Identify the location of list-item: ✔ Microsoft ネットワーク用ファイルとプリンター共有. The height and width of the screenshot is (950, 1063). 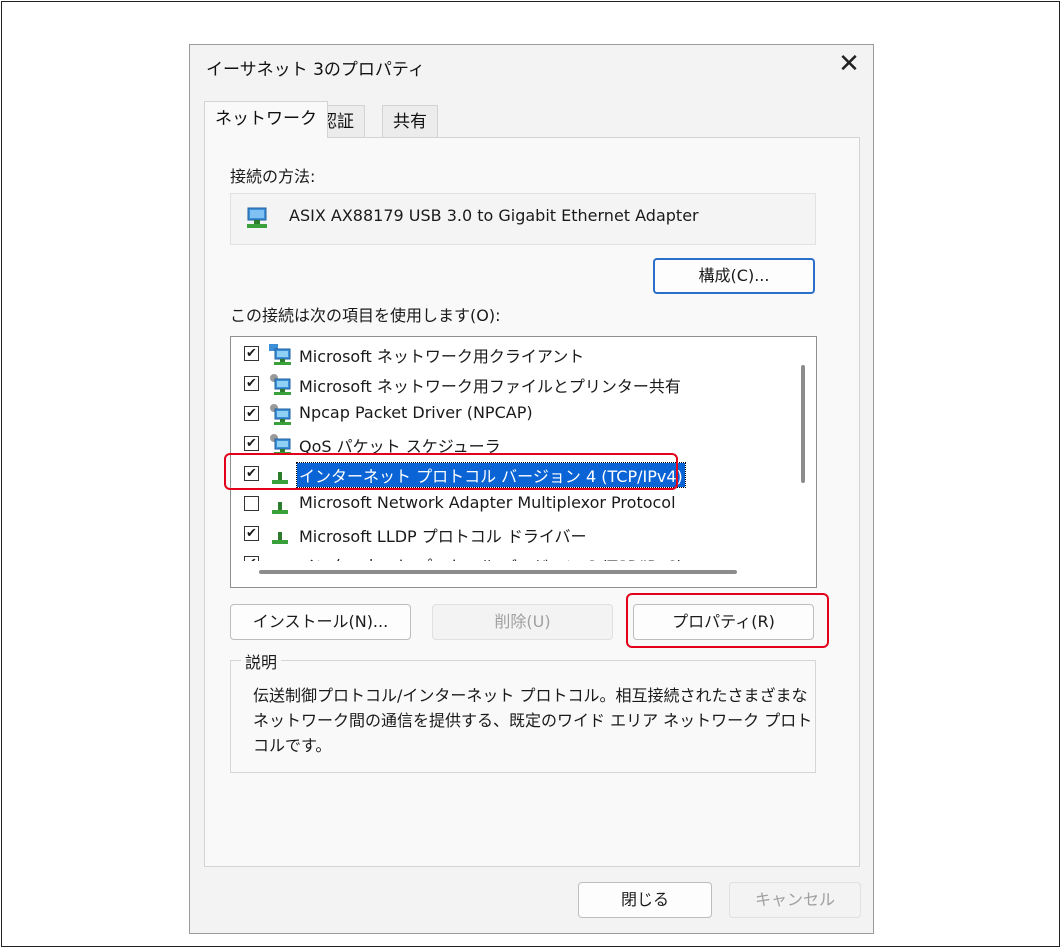
(511, 384).